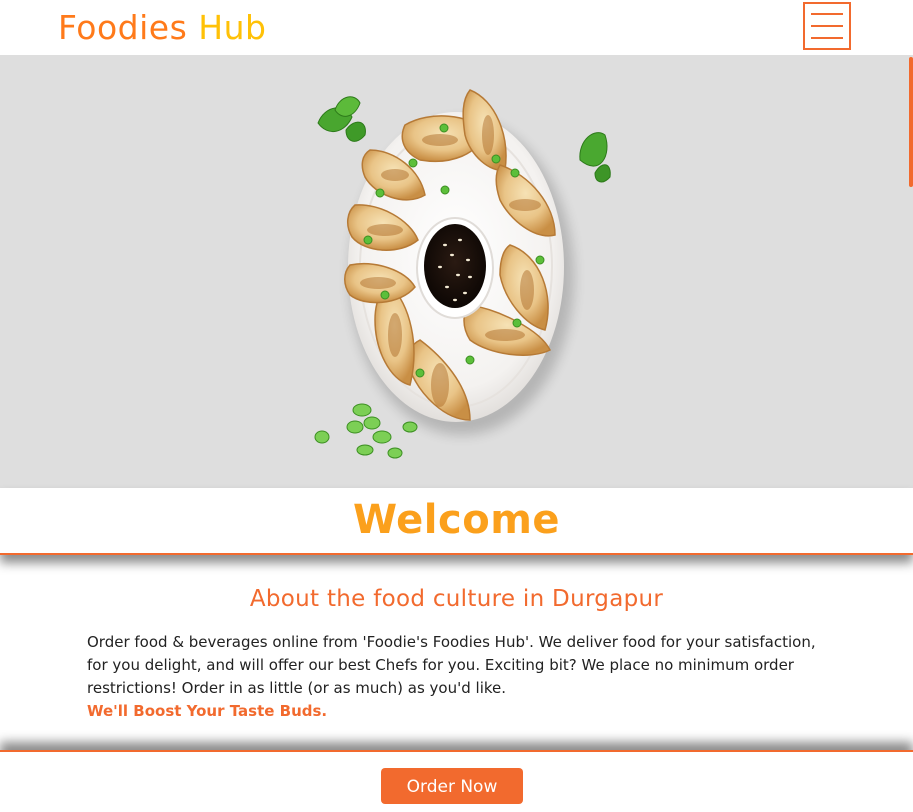 Image resolution: width=913 pixels, height=812 pixels. I want to click on scrollbar-thumb, so click(911, 122).